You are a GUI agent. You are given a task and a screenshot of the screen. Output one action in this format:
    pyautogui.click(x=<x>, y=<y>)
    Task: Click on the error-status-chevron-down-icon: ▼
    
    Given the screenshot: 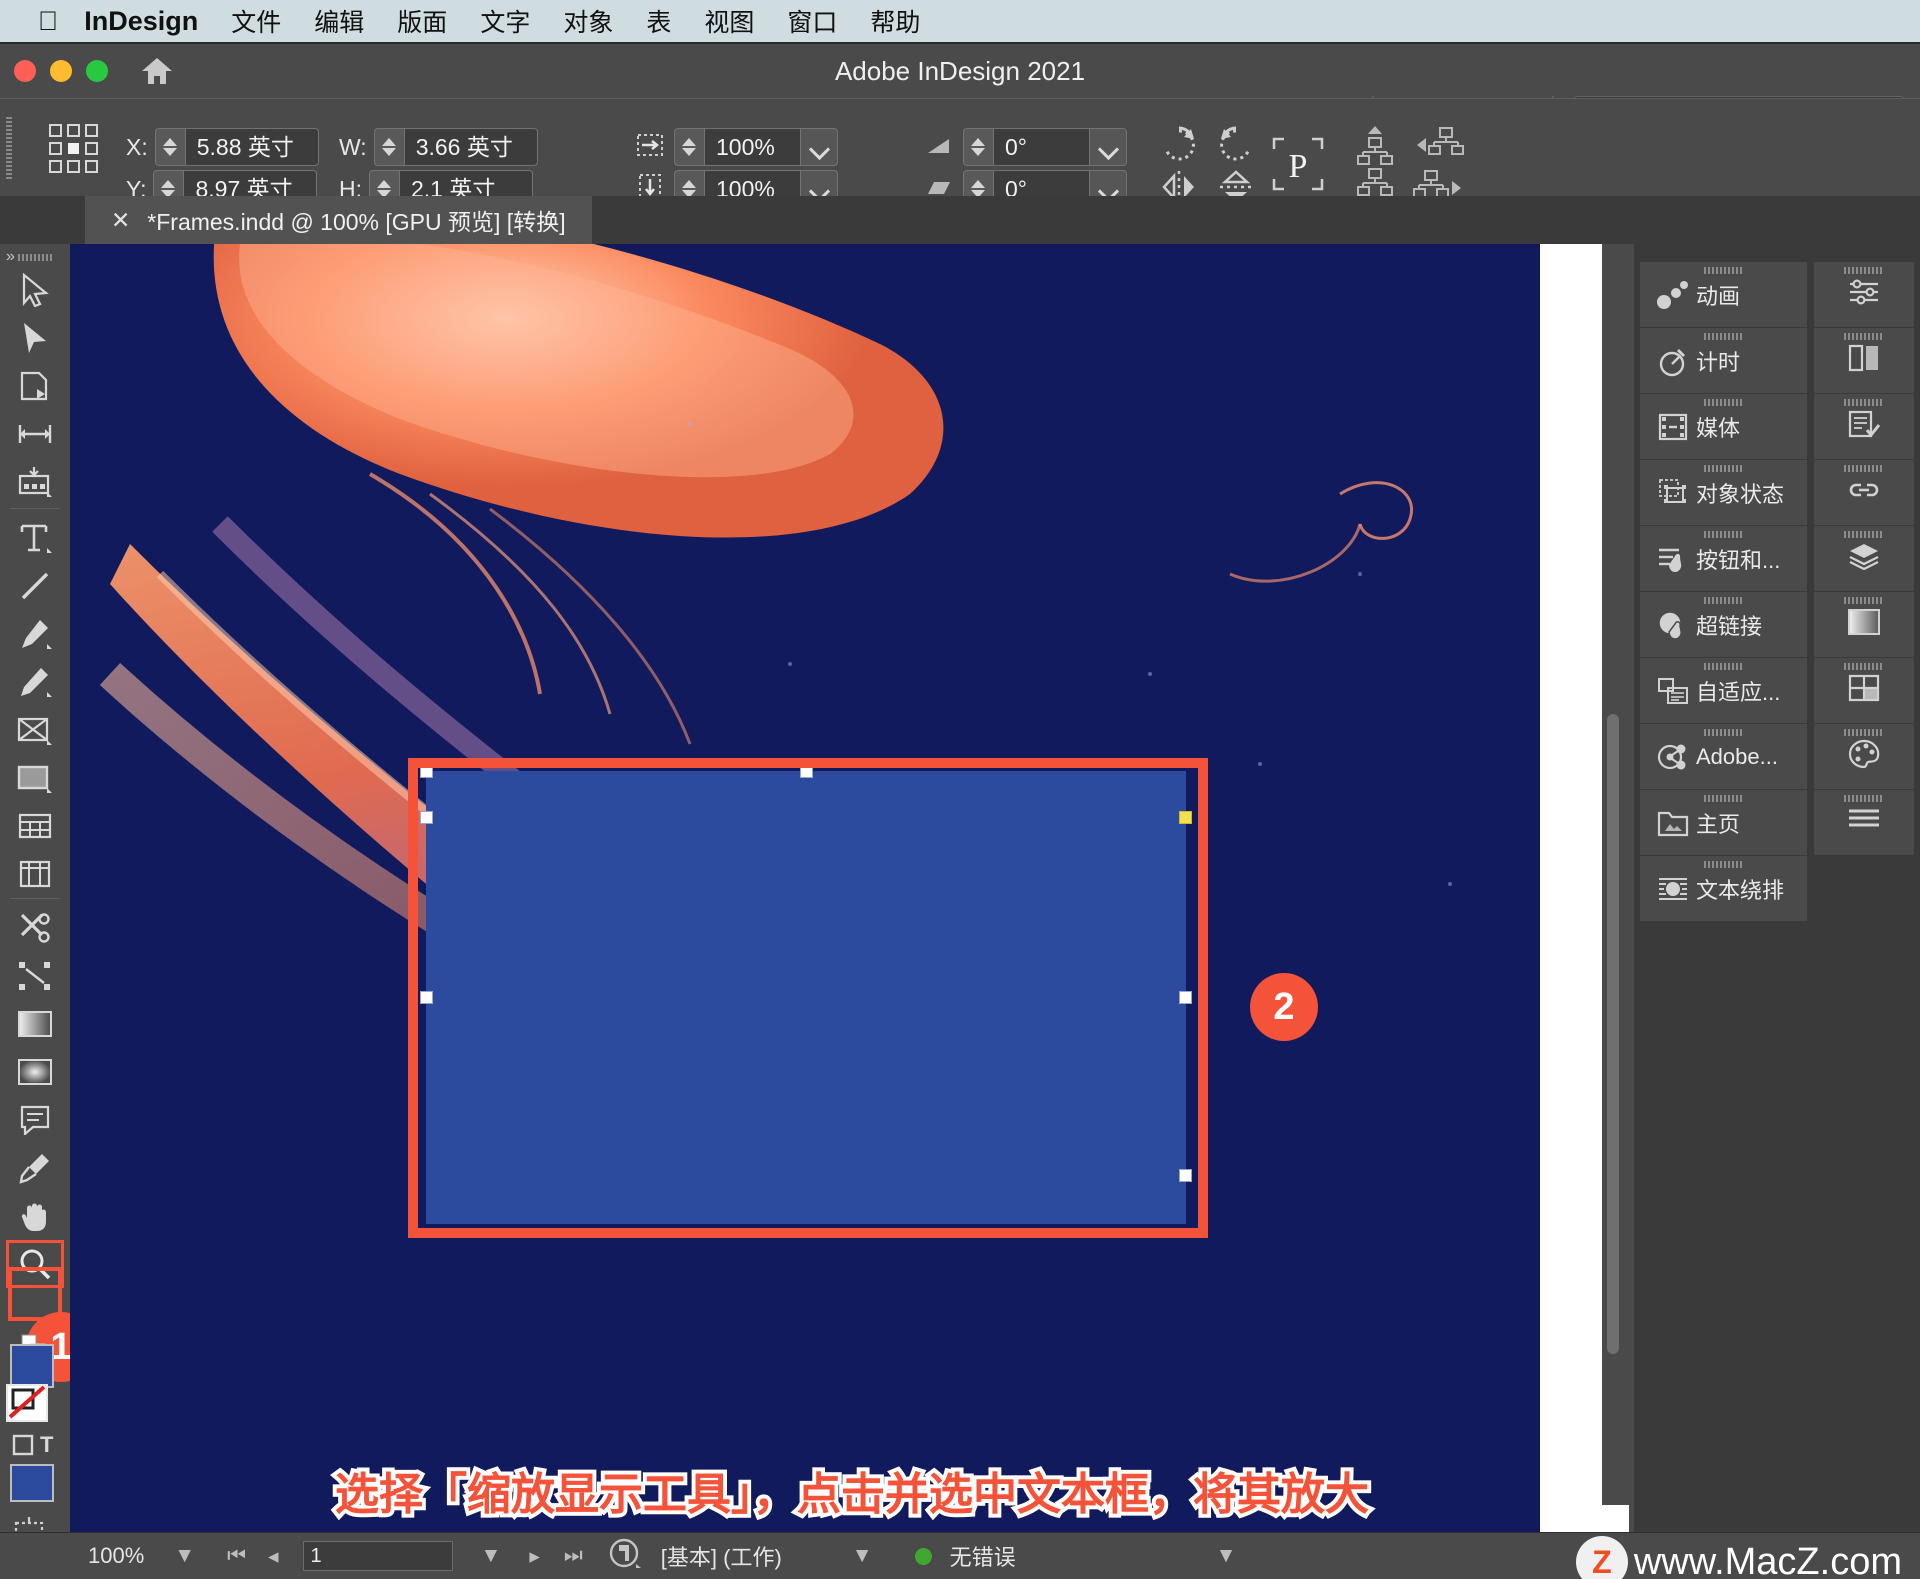 What is the action you would take?
    pyautogui.click(x=1226, y=1556)
    